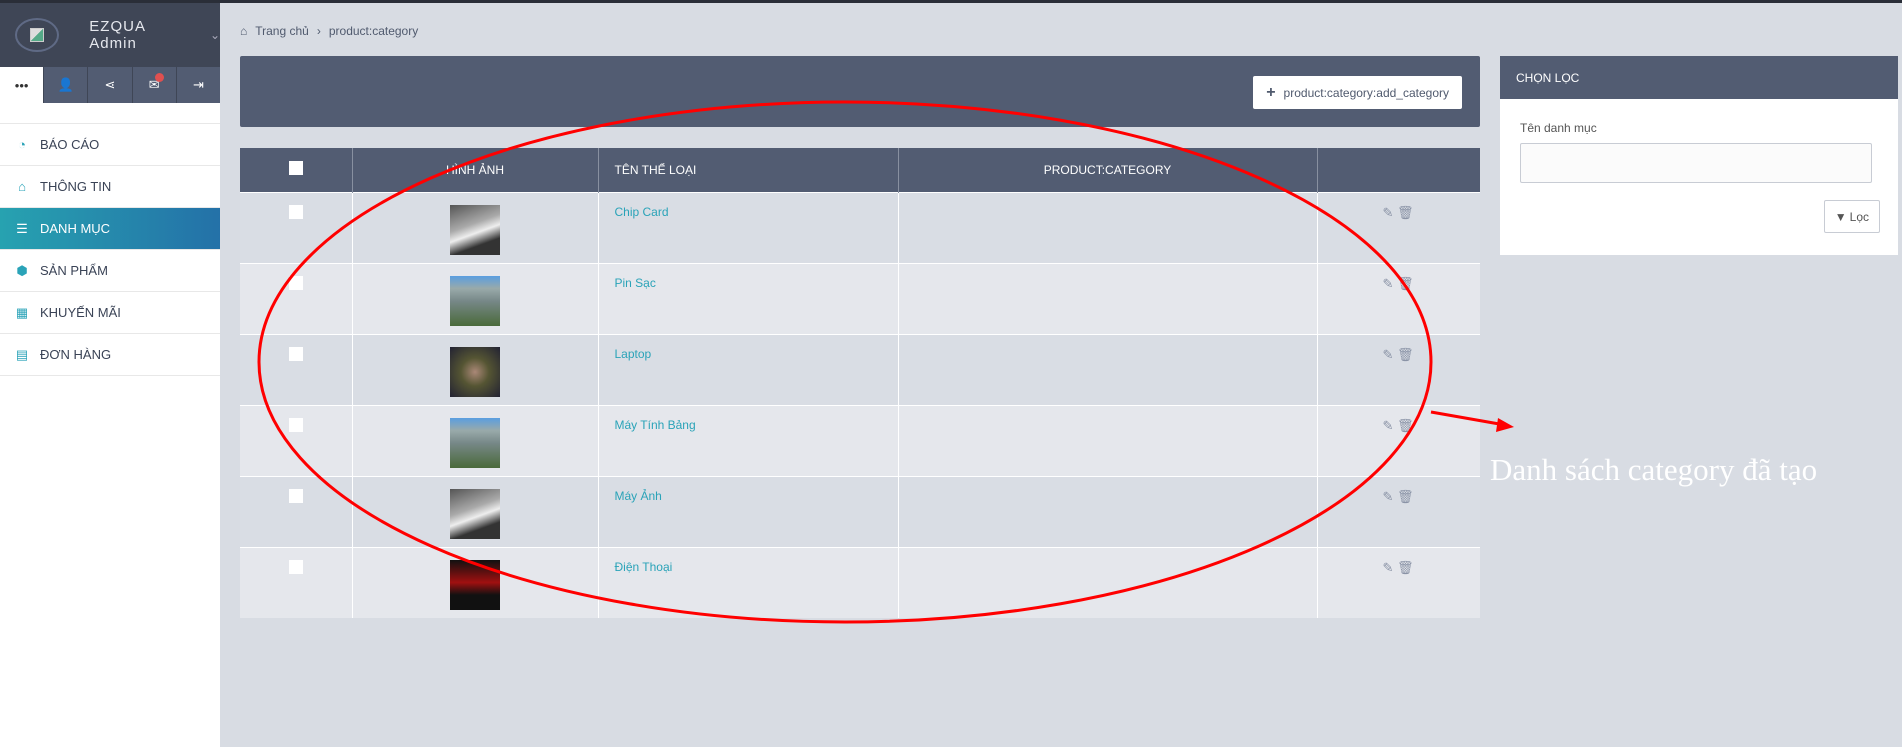  What do you see at coordinates (153, 85) in the screenshot?
I see `sidebar-tab-mail-icon: ✉` at bounding box center [153, 85].